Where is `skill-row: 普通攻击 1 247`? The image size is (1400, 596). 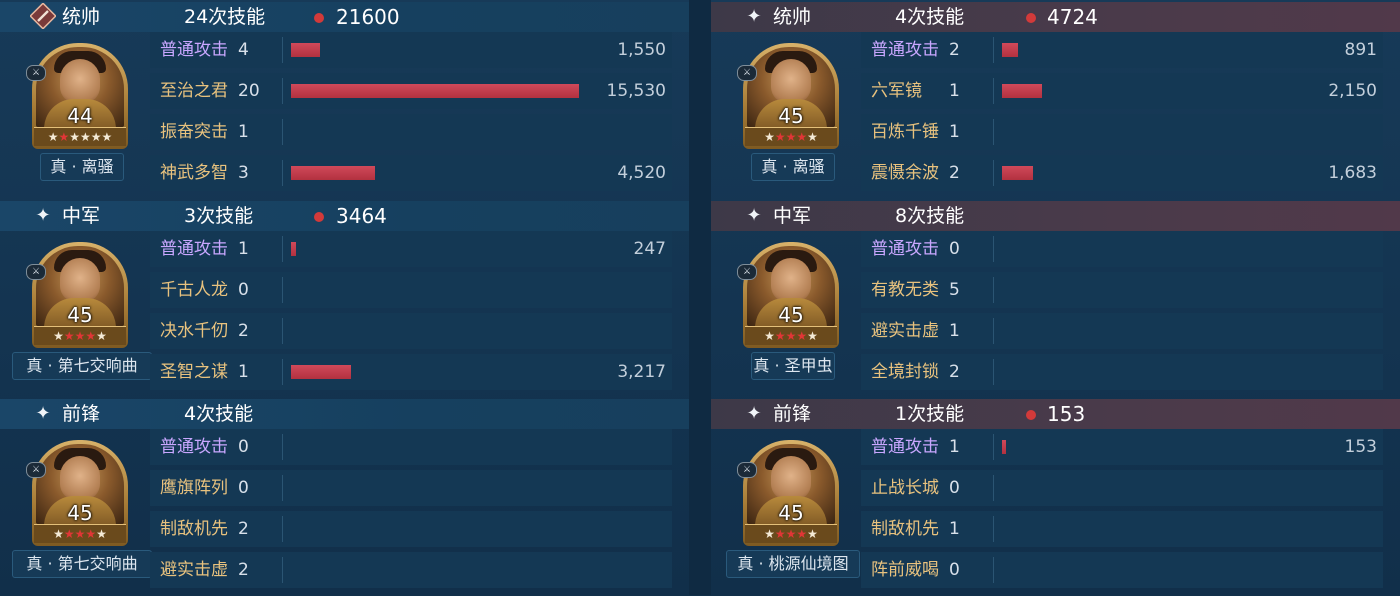
skill-row: 普通攻击 1 247 is located at coordinates (411, 249).